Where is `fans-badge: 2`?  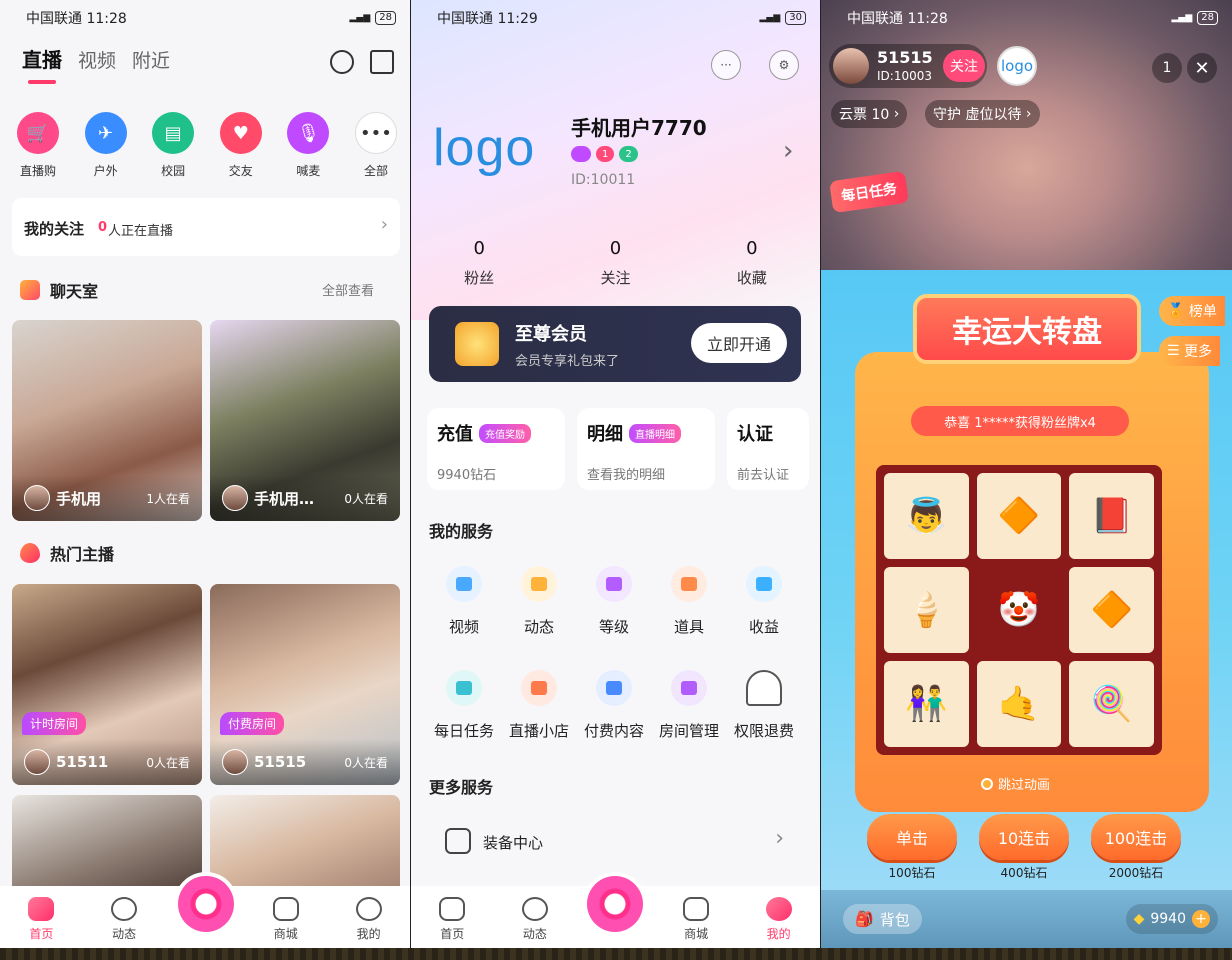
fans-badge: 2 is located at coordinates (628, 154).